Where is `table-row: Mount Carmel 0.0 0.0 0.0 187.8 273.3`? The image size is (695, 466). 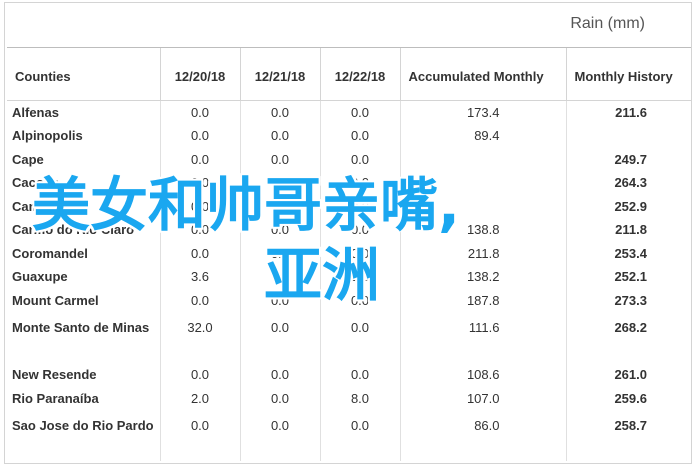
table-row: Mount Carmel 0.0 0.0 0.0 187.8 273.3 is located at coordinates (349, 300).